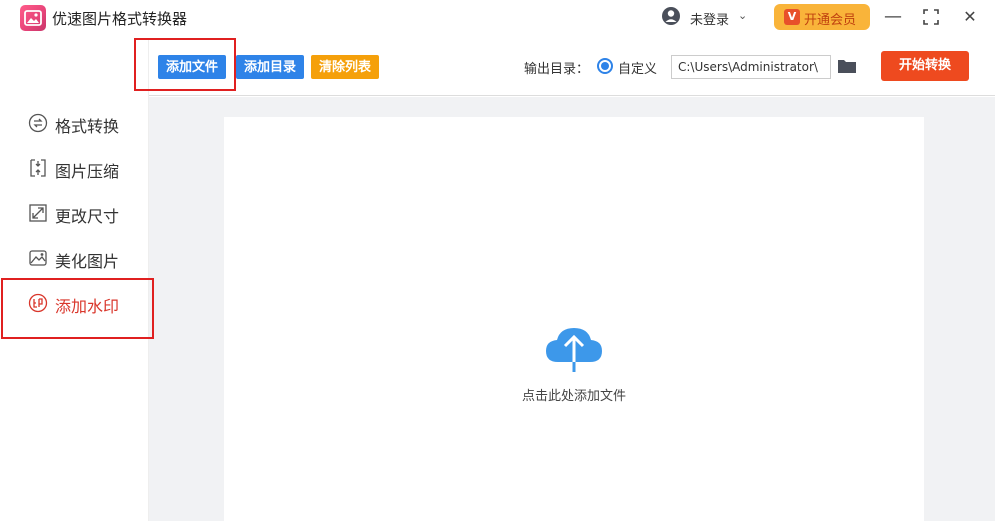 This screenshot has height=521, width=995. I want to click on output-dir-label: 输出目录：, so click(557, 69).